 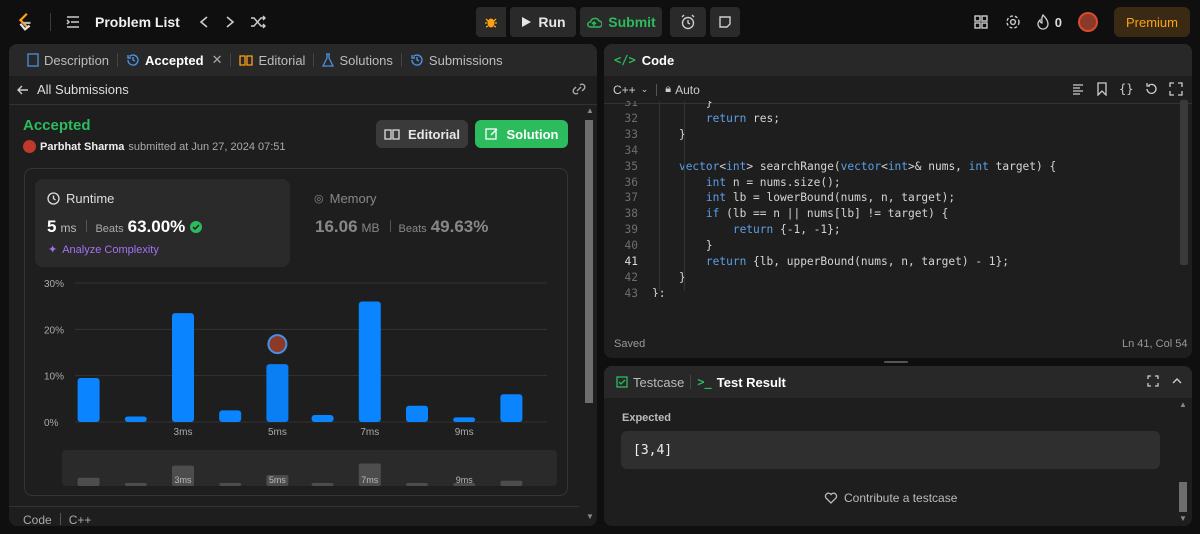 What do you see at coordinates (595, 22) in the screenshot?
I see `cloud-upload-icon` at bounding box center [595, 22].